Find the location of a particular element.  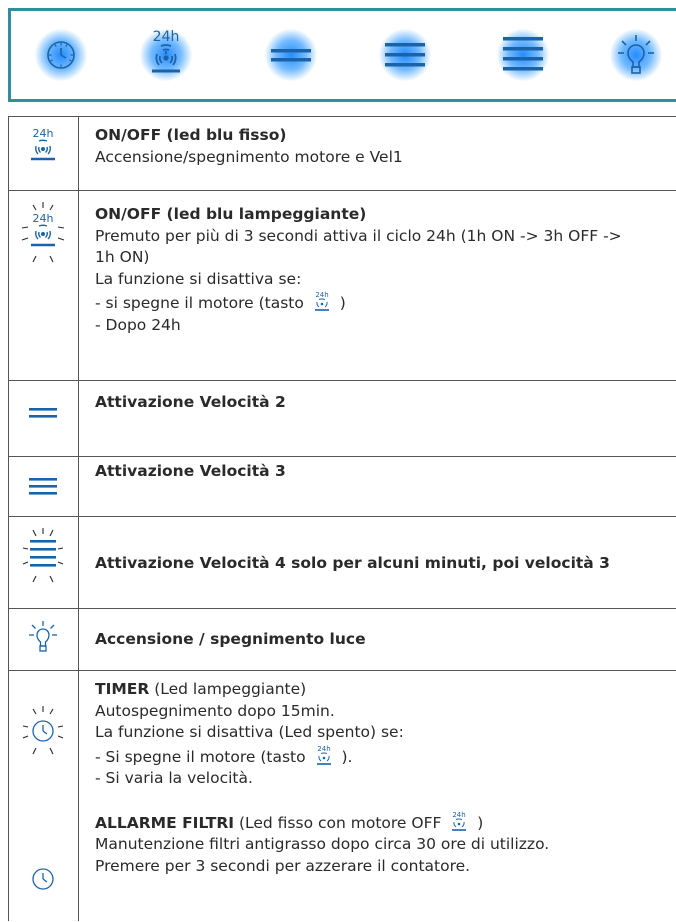

row-title: ON/OFF (led blu fisso) is located at coordinates (191, 135).